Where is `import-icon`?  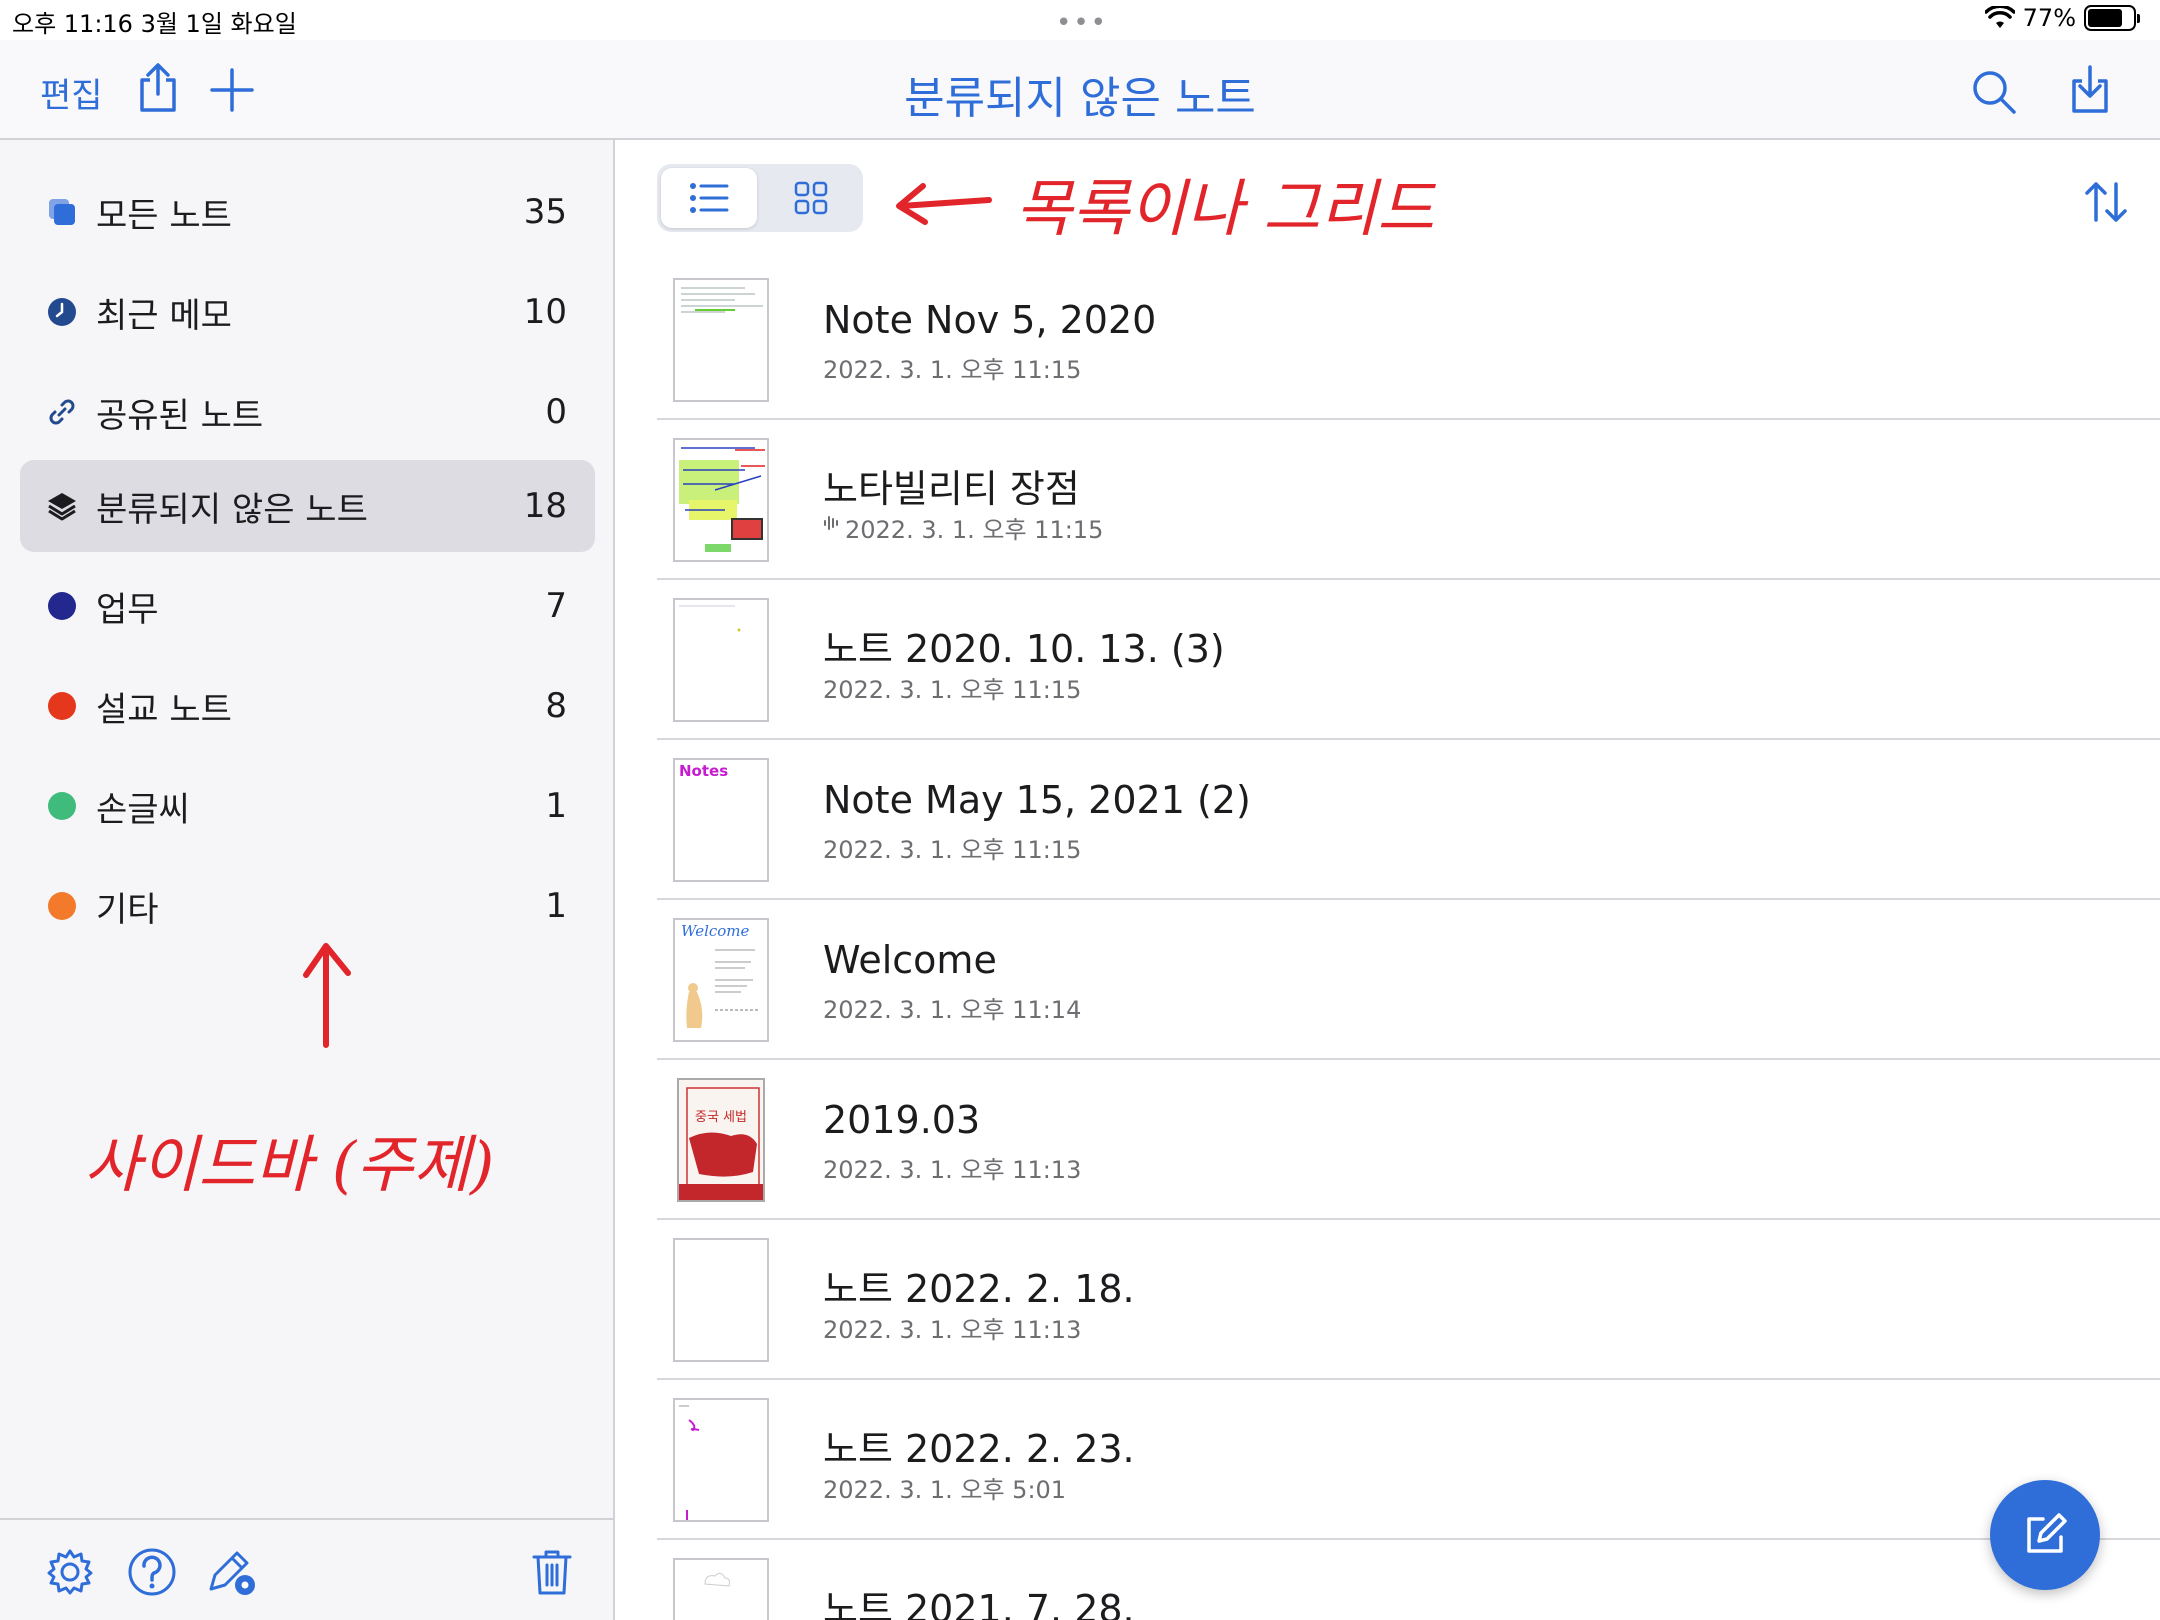 import-icon is located at coordinates (2090, 89).